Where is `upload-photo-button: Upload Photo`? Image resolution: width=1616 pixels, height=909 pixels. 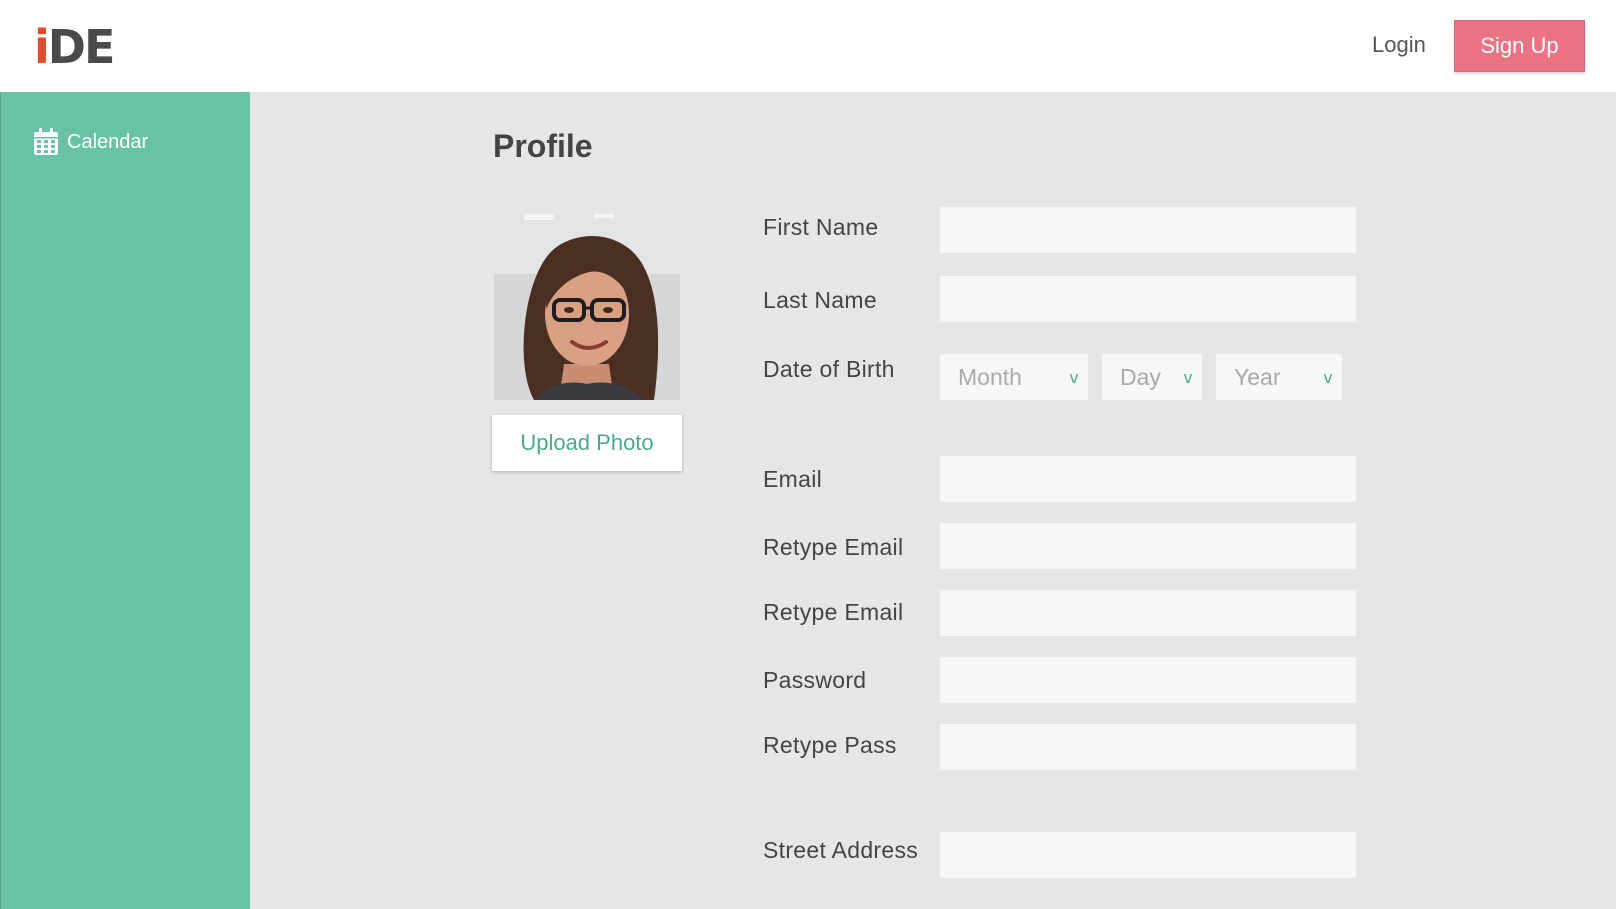 upload-photo-button: Upload Photo is located at coordinates (587, 443).